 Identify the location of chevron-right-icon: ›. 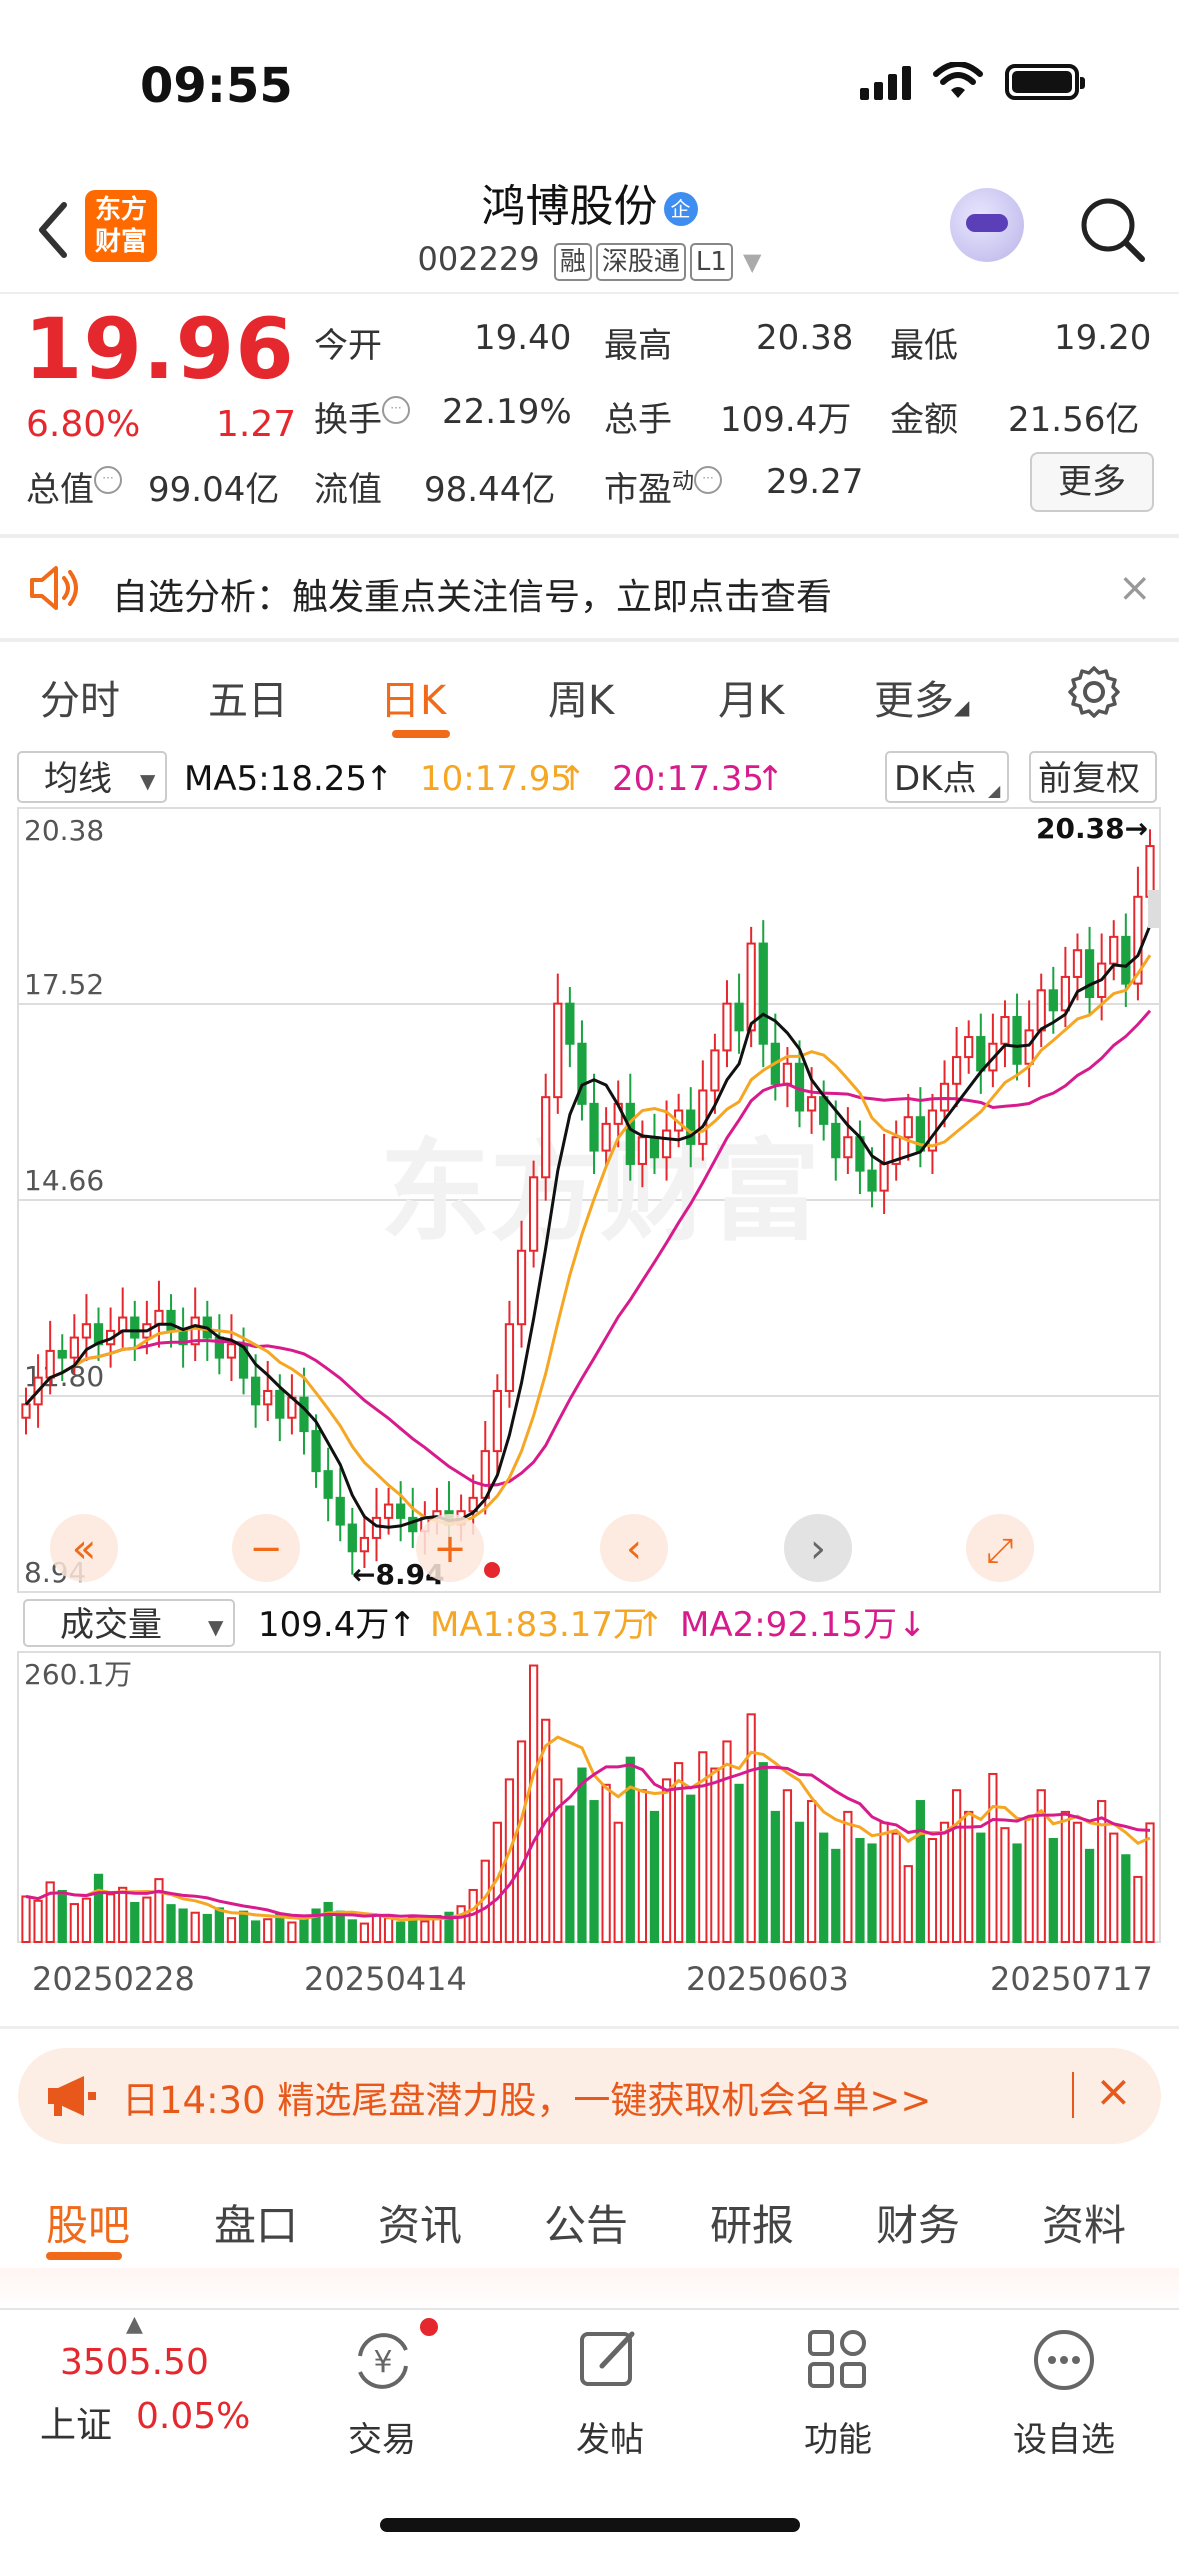
(818, 1549).